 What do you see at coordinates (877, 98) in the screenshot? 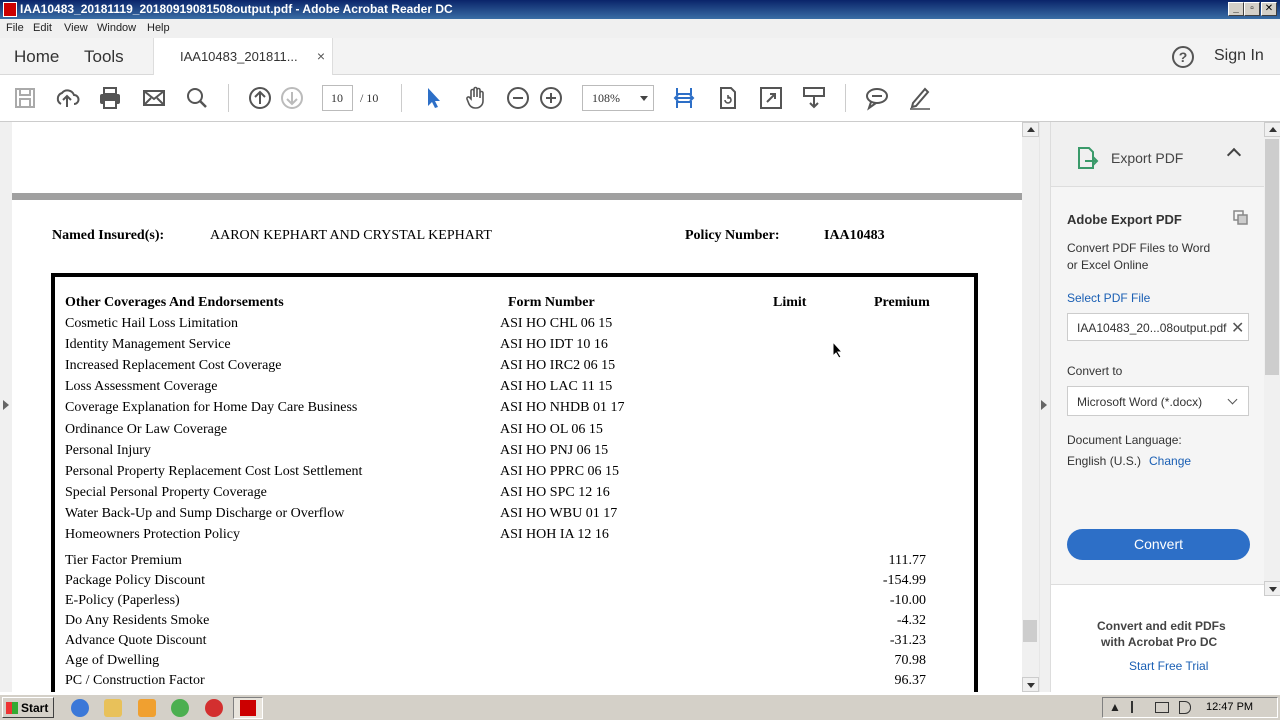
I see `comment-icon` at bounding box center [877, 98].